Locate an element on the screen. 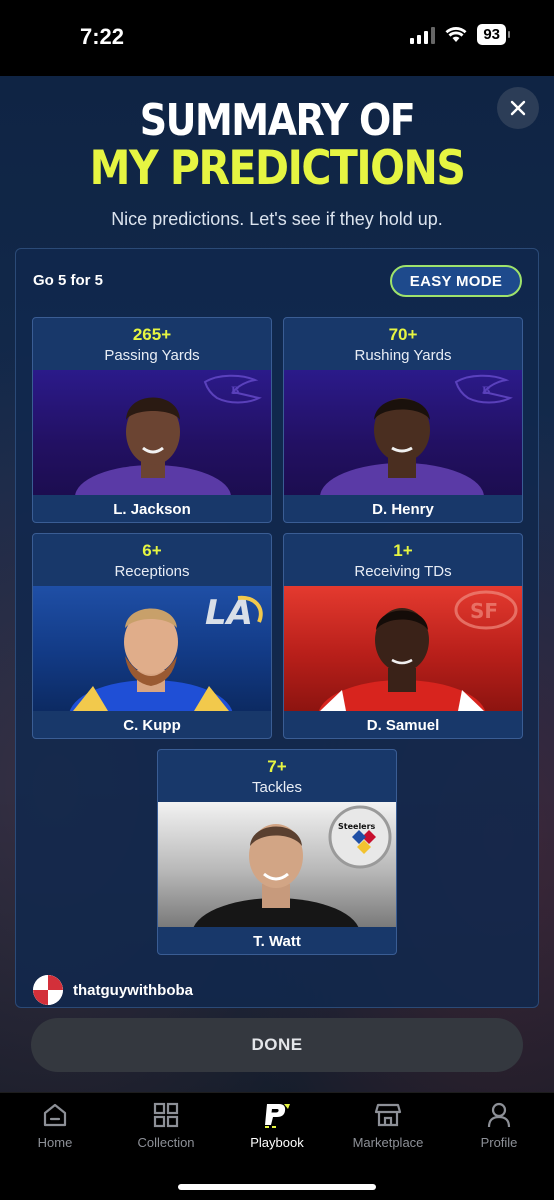 This screenshot has height=1200, width=554. prediction-value: 1+ is located at coordinates (403, 550).